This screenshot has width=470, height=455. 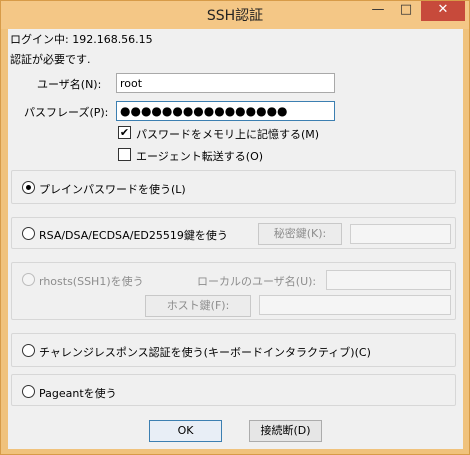 What do you see at coordinates (91, 281) in the screenshot?
I see `rhosts-label: rhosts(SSH1)を使う` at bounding box center [91, 281].